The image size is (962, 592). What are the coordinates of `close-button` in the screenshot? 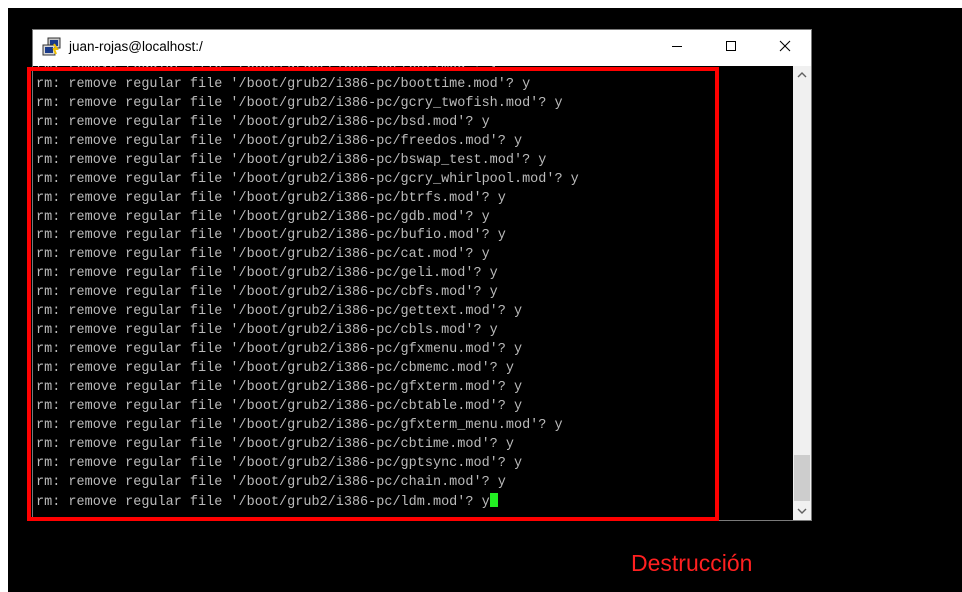 It's located at (785, 48).